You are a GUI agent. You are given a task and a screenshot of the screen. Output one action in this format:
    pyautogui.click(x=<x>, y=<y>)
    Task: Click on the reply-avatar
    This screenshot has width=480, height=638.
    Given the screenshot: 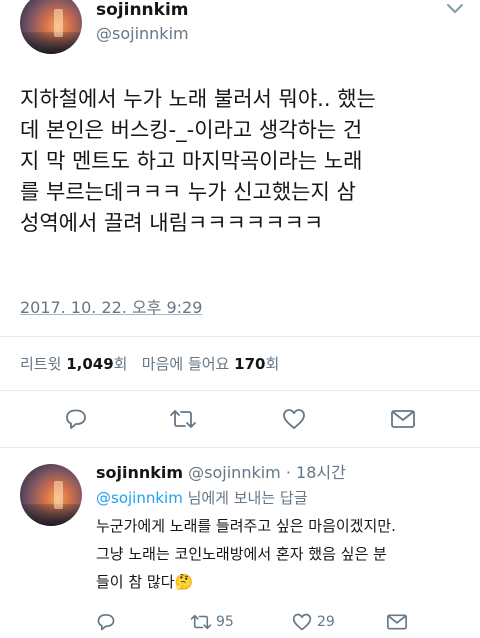 What is the action you would take?
    pyautogui.click(x=51, y=495)
    